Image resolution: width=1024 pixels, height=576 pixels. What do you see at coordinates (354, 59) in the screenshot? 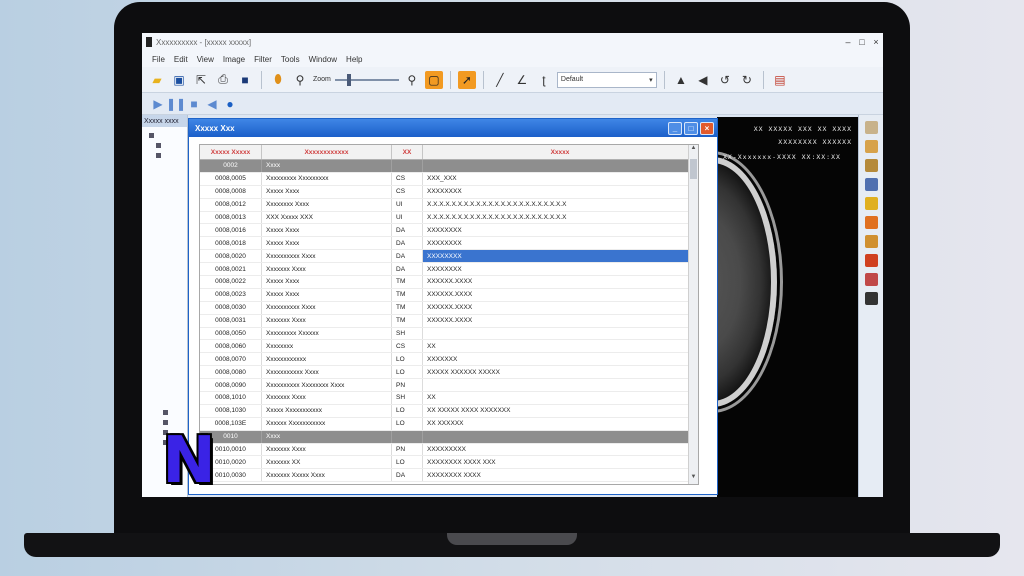
I see `menu-item-help: Help` at bounding box center [354, 59].